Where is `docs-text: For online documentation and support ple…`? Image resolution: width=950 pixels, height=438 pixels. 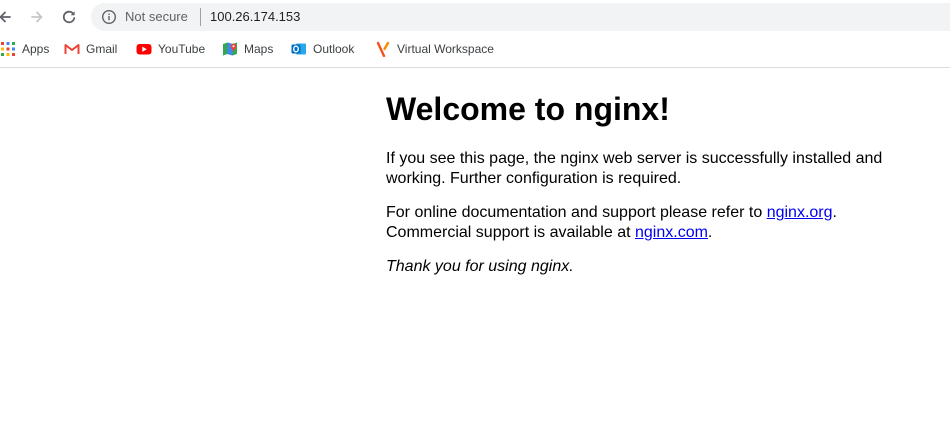 docs-text: For online documentation and support ple… is located at coordinates (576, 212).